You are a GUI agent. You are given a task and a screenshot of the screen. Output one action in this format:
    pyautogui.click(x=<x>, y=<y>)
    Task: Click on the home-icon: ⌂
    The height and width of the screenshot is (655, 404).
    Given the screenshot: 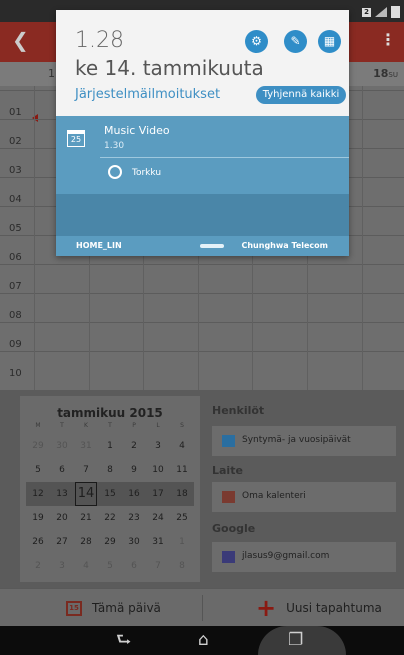 What is the action you would take?
    pyautogui.click(x=203, y=640)
    